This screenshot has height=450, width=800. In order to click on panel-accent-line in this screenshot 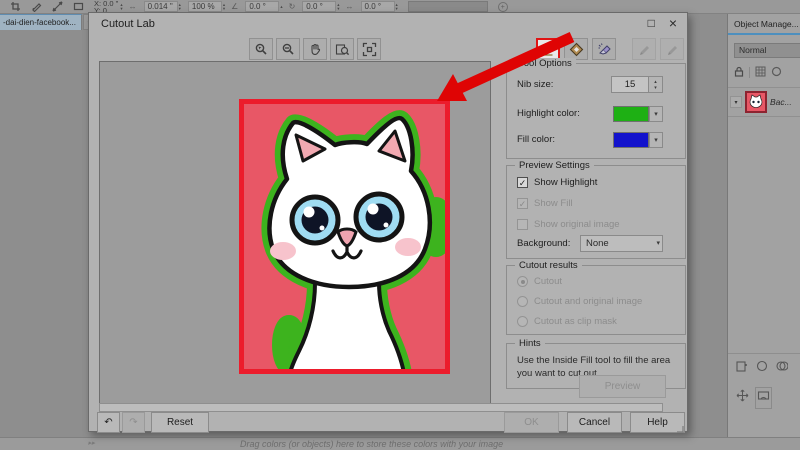, I will do `click(764, 34)`.